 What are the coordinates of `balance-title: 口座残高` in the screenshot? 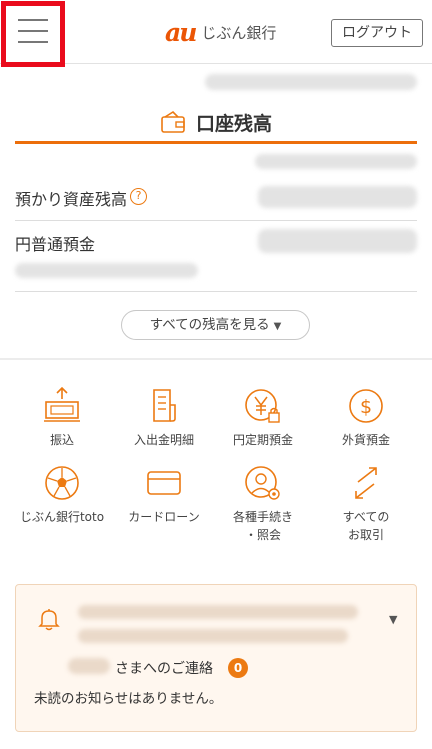 It's located at (234, 123).